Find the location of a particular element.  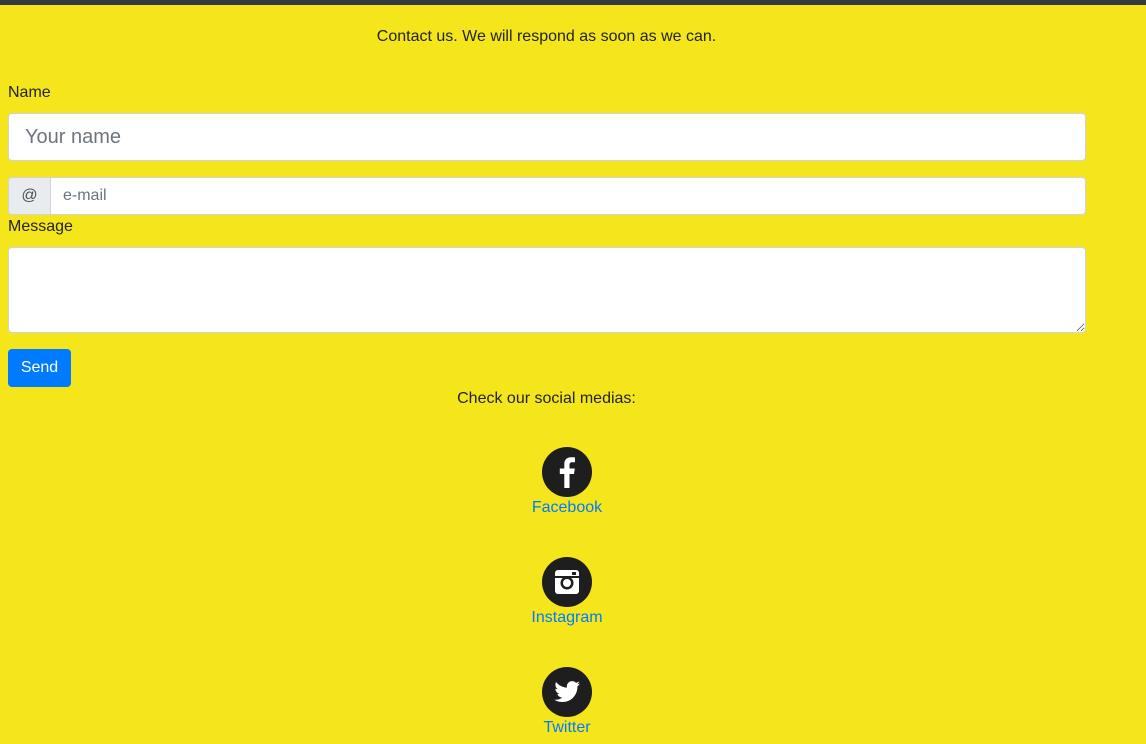

send-button: Send is located at coordinates (39, 368).